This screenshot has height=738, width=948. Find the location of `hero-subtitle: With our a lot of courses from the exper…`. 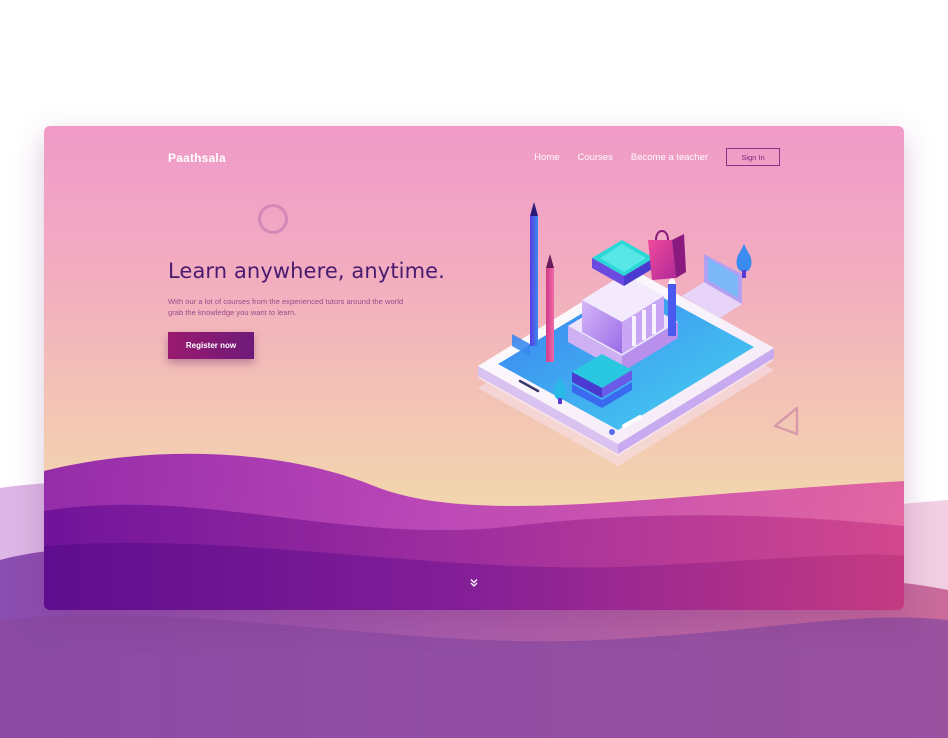

hero-subtitle: With our a lot of courses from the exper… is located at coordinates (286, 307).